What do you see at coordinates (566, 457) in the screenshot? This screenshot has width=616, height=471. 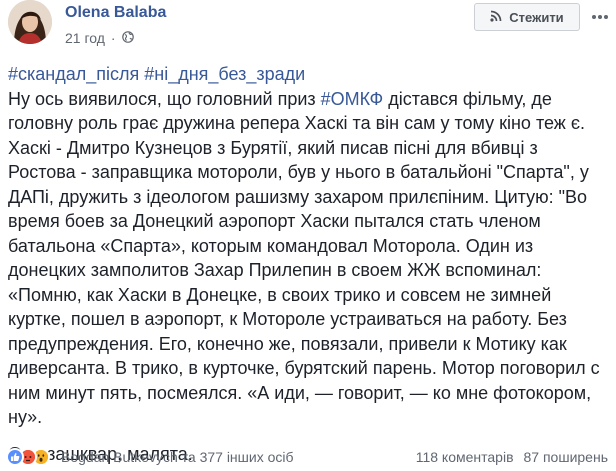 I see `shares-count: 87 поширень` at bounding box center [566, 457].